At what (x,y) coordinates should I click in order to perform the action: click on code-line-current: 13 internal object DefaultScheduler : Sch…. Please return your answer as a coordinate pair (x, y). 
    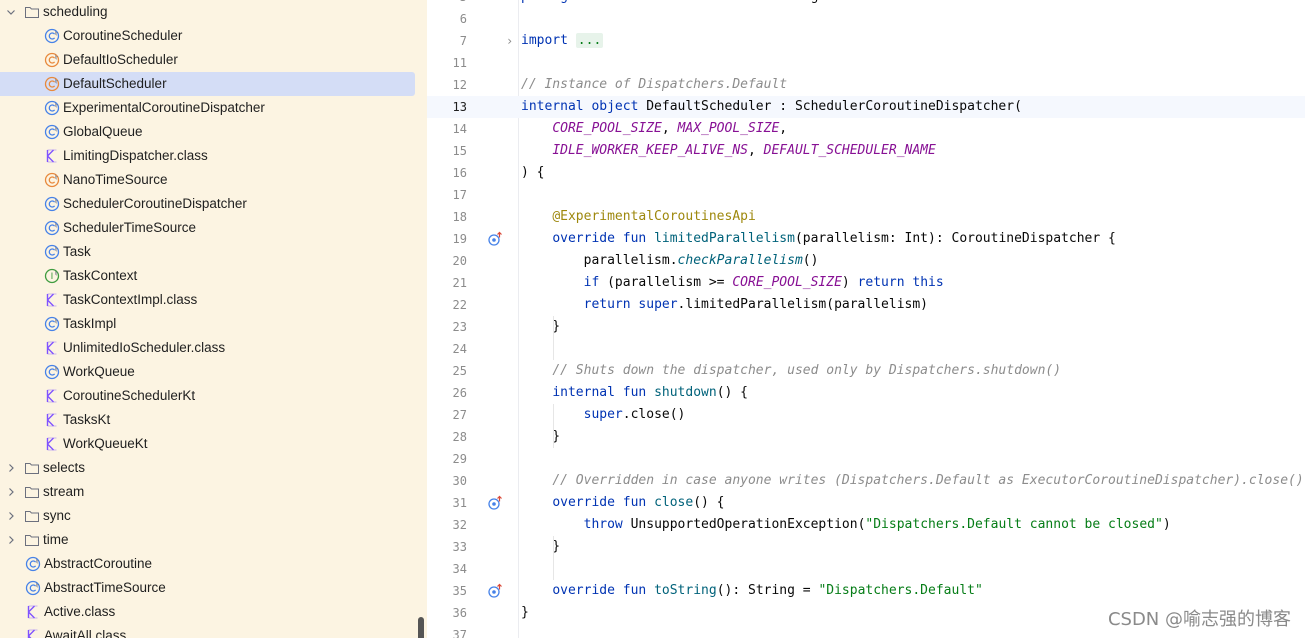
    Looking at the image, I should click on (866, 107).